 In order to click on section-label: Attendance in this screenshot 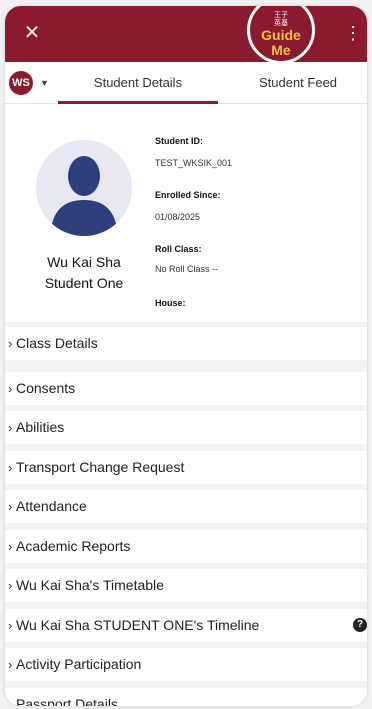, I will do `click(51, 506)`.